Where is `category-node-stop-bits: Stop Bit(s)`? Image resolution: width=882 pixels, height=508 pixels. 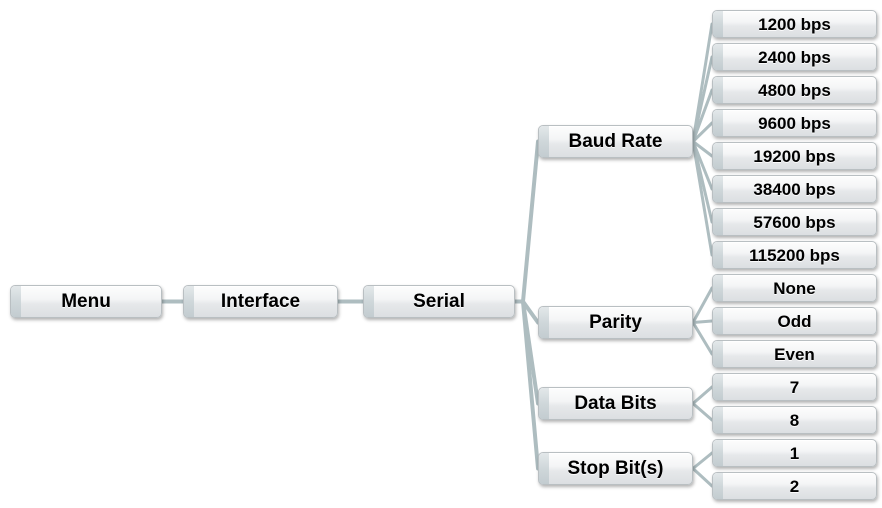 category-node-stop-bits: Stop Bit(s) is located at coordinates (615, 468).